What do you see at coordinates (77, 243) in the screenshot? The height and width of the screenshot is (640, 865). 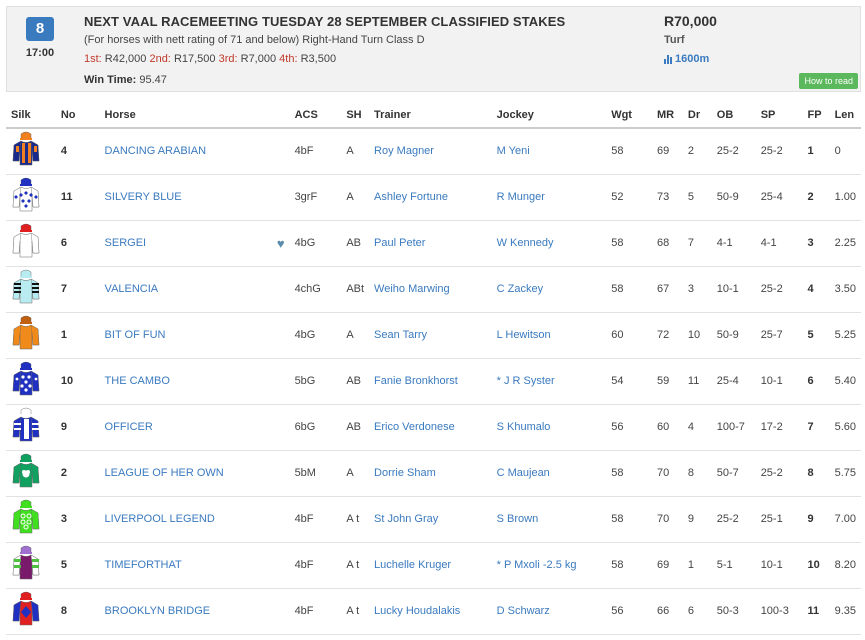 I see `runner-number: 6` at bounding box center [77, 243].